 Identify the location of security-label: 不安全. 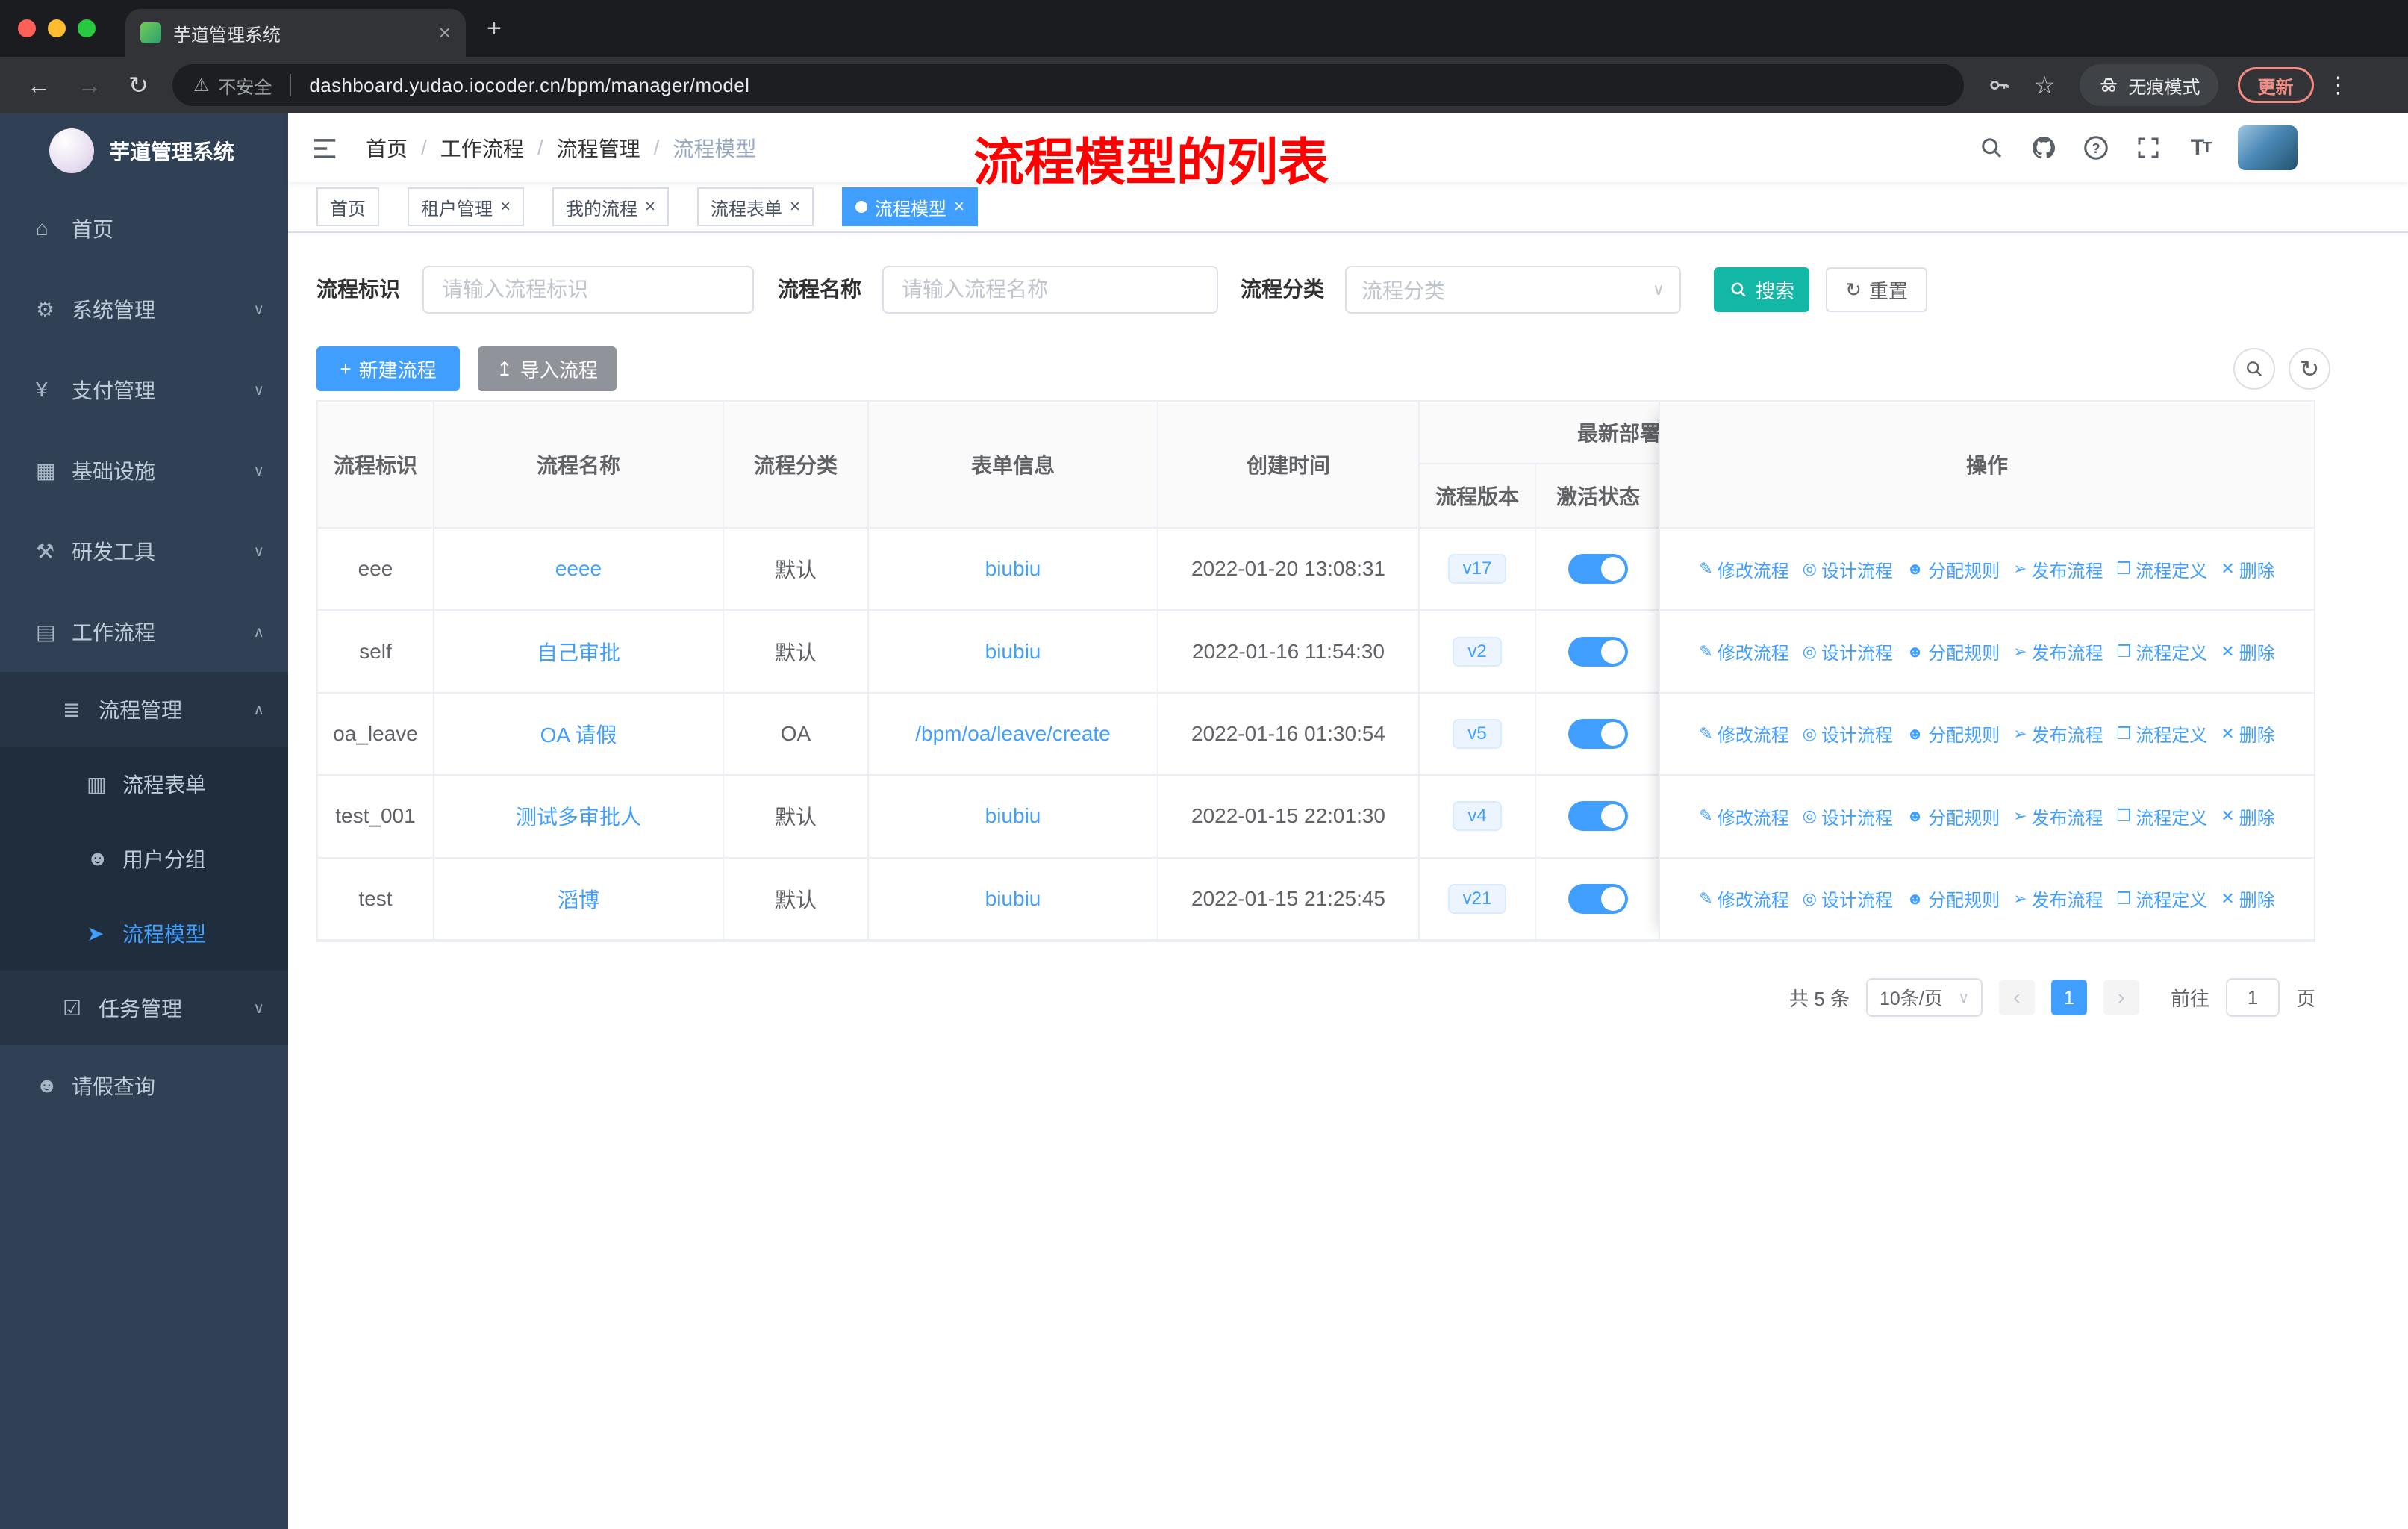
(245, 85).